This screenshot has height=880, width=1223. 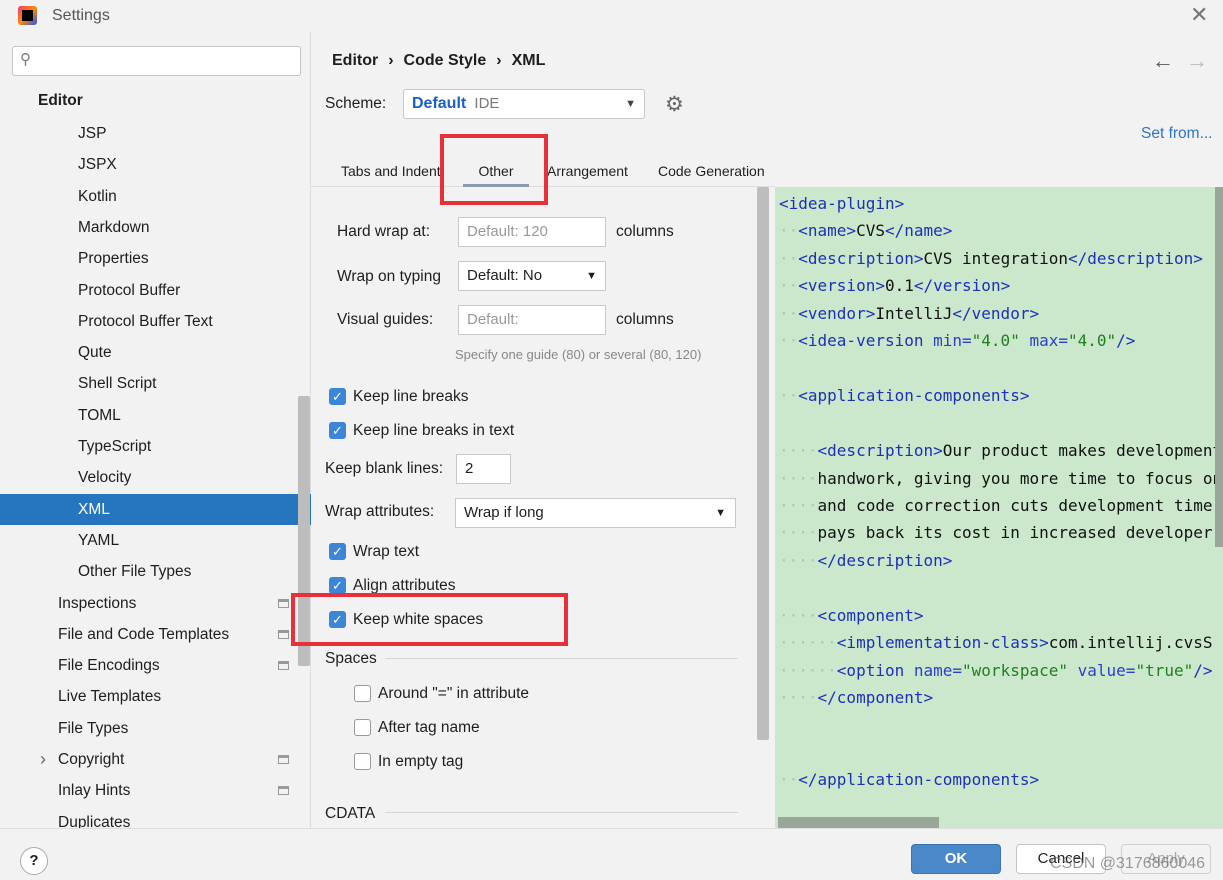 What do you see at coordinates (113, 259) in the screenshot?
I see `sidebar-item-label: Properties` at bounding box center [113, 259].